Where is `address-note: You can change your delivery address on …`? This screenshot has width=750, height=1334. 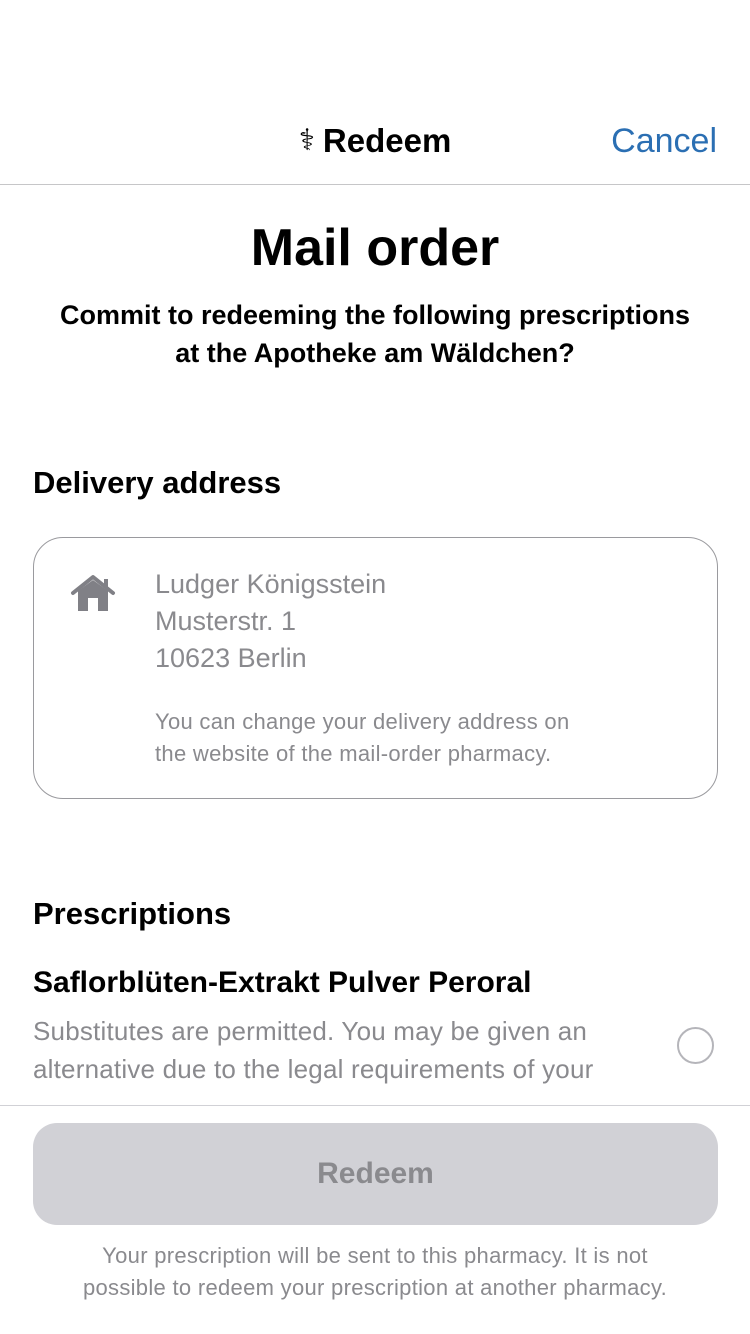
address-note: You can change your delivery address on … is located at coordinates (415, 738).